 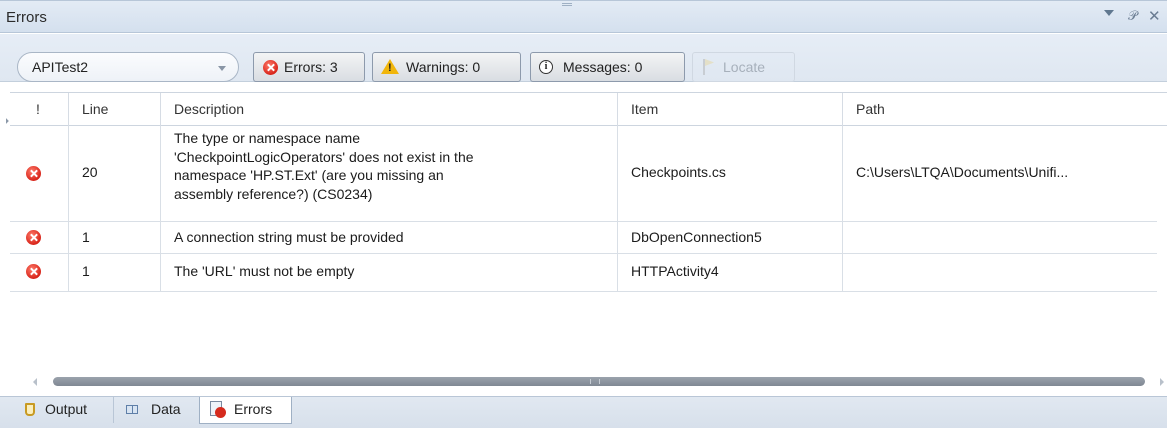 I want to click on warnings-filter-button: ! Warnings: 0, so click(x=446, y=67).